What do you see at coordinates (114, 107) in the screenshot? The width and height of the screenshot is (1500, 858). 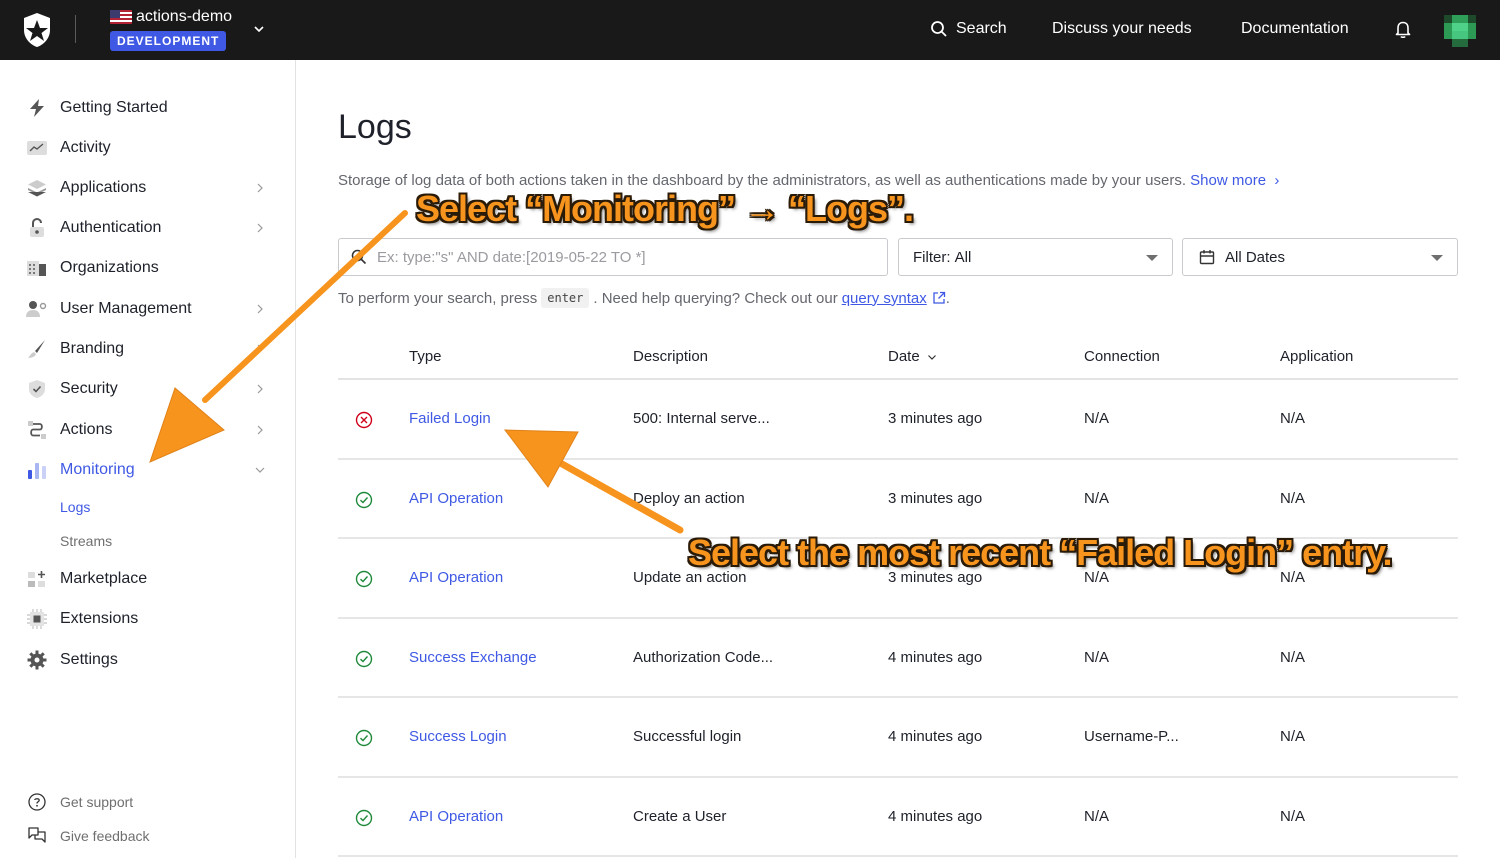 I see `sidebar-item-label: Getting Started` at bounding box center [114, 107].